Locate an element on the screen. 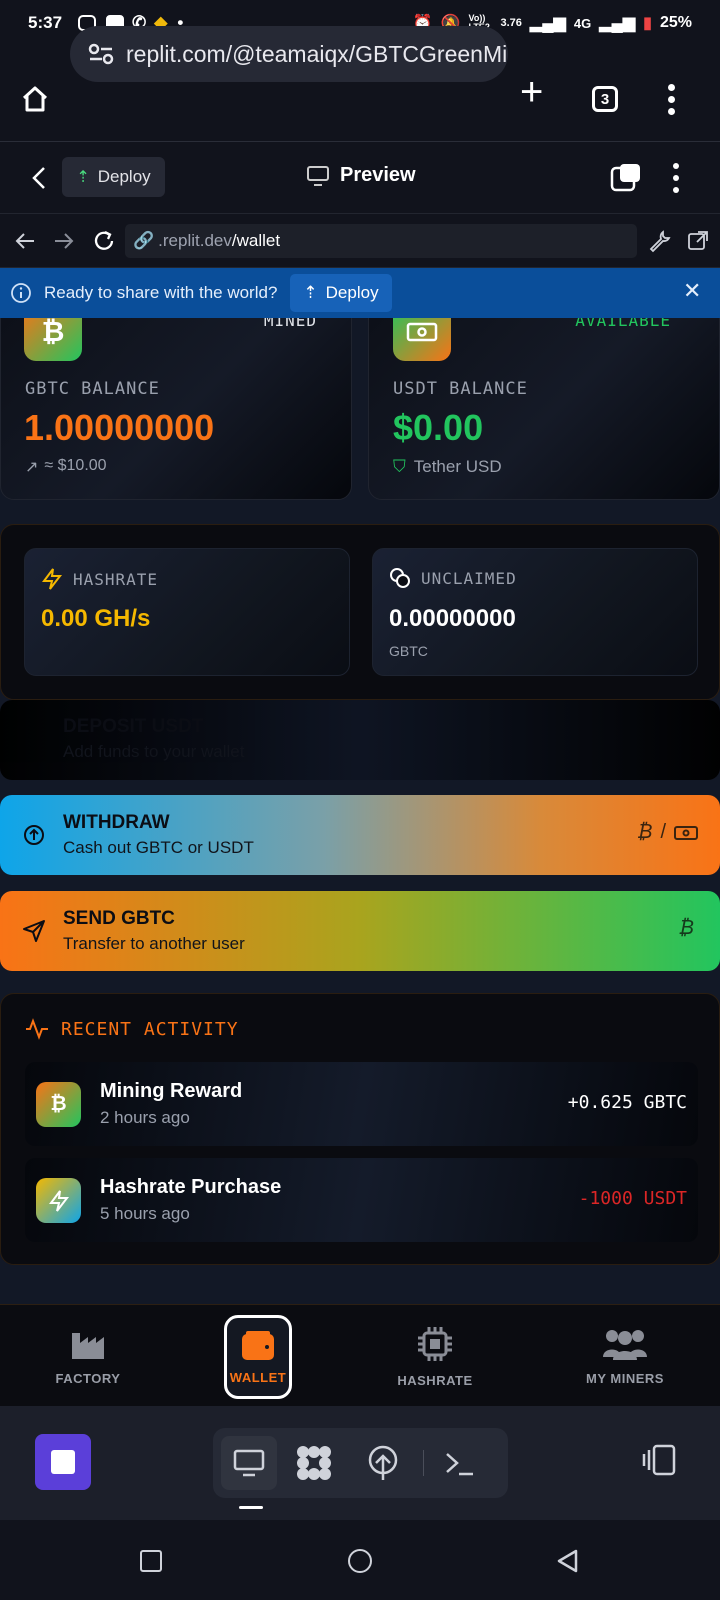 The width and height of the screenshot is (720, 1600). info-icon is located at coordinates (21, 293).